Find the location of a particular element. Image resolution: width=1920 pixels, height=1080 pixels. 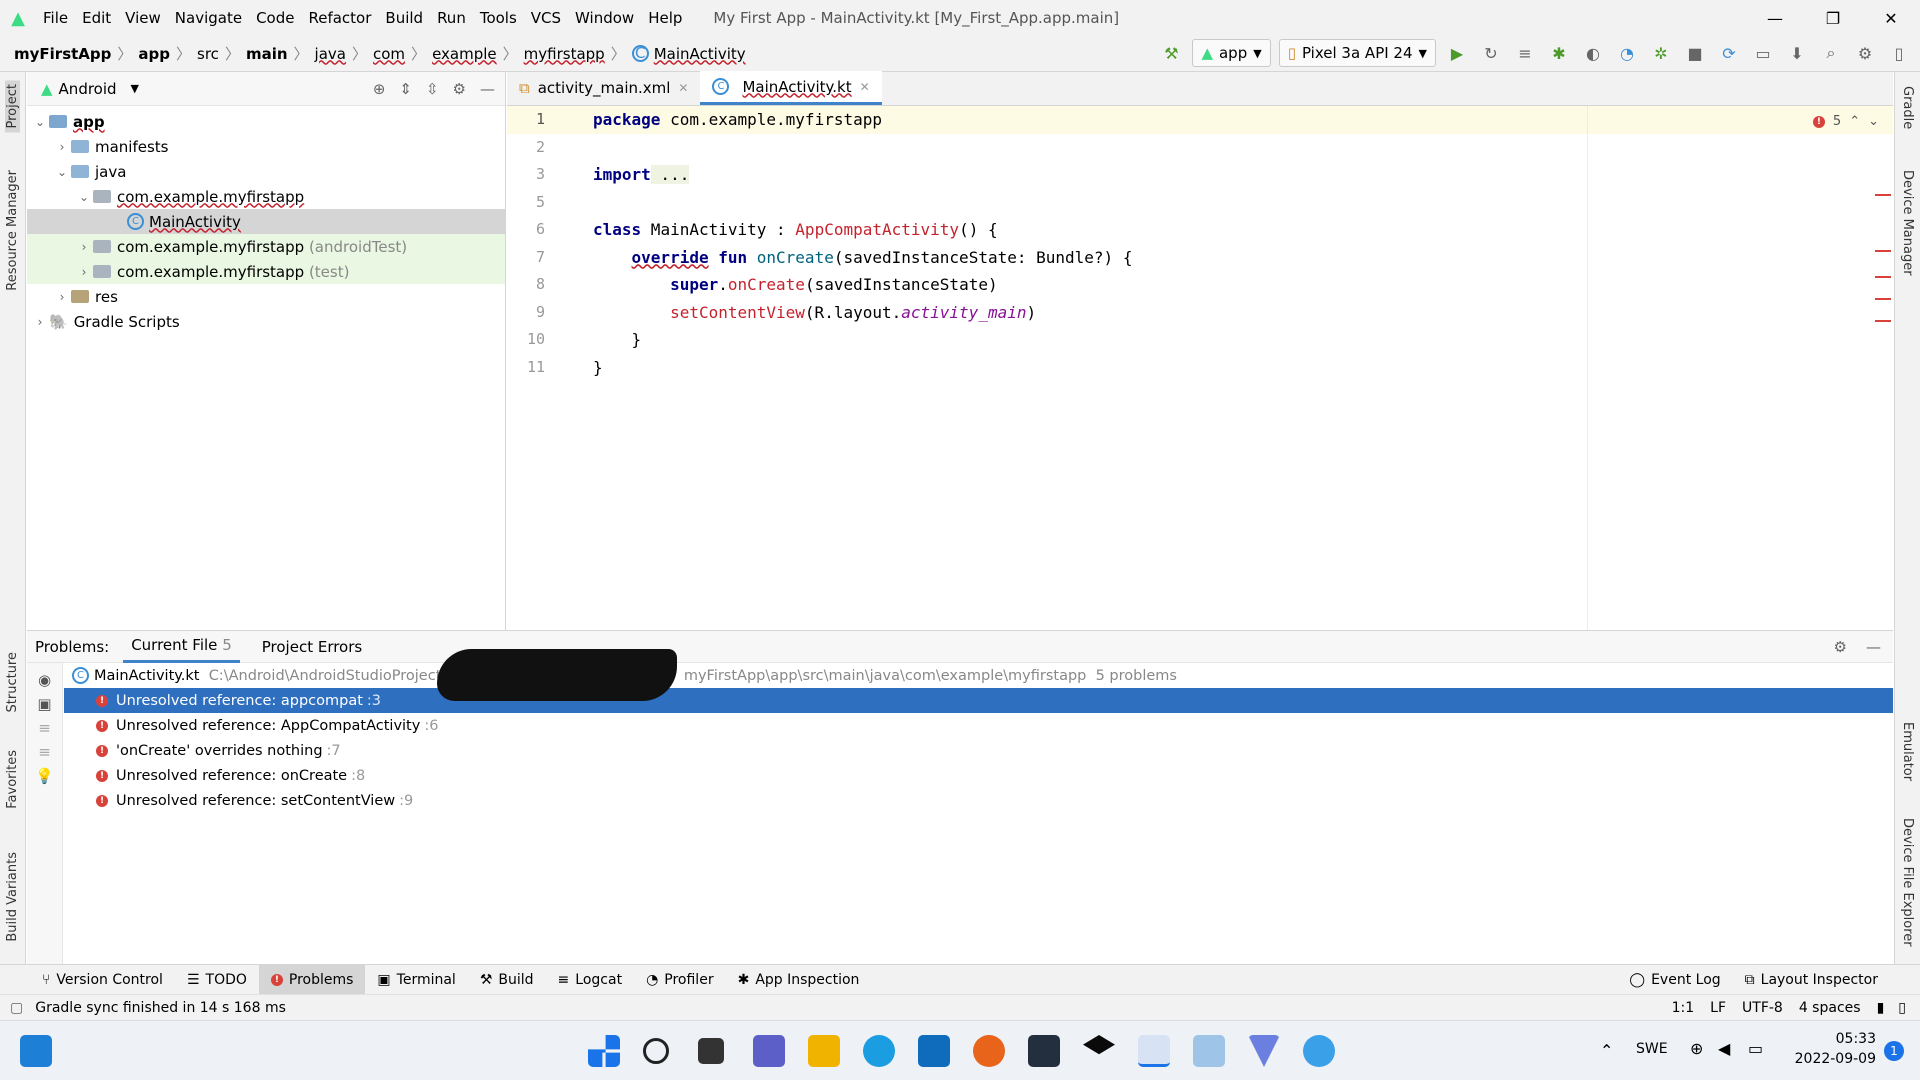

tree-item-package-androidtest: › com.example.myfirstapp (androidTest) is located at coordinates (266, 246).